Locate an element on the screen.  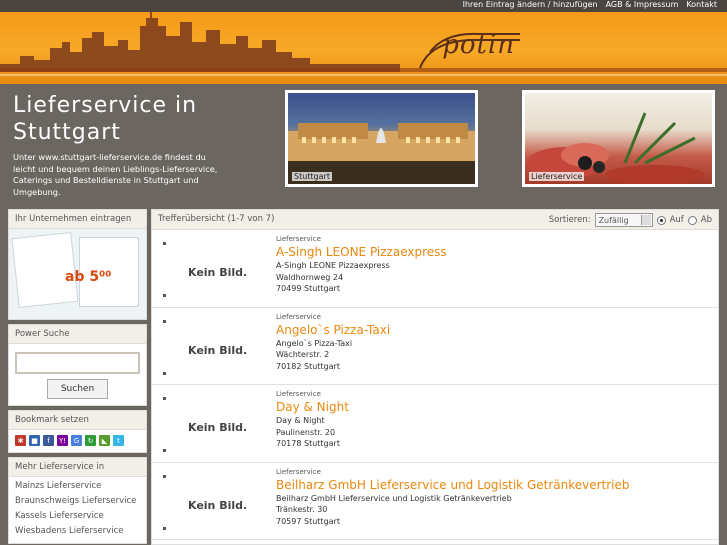
city-link-mainz: Mainzs Lieferservice is located at coordinates (77, 486).